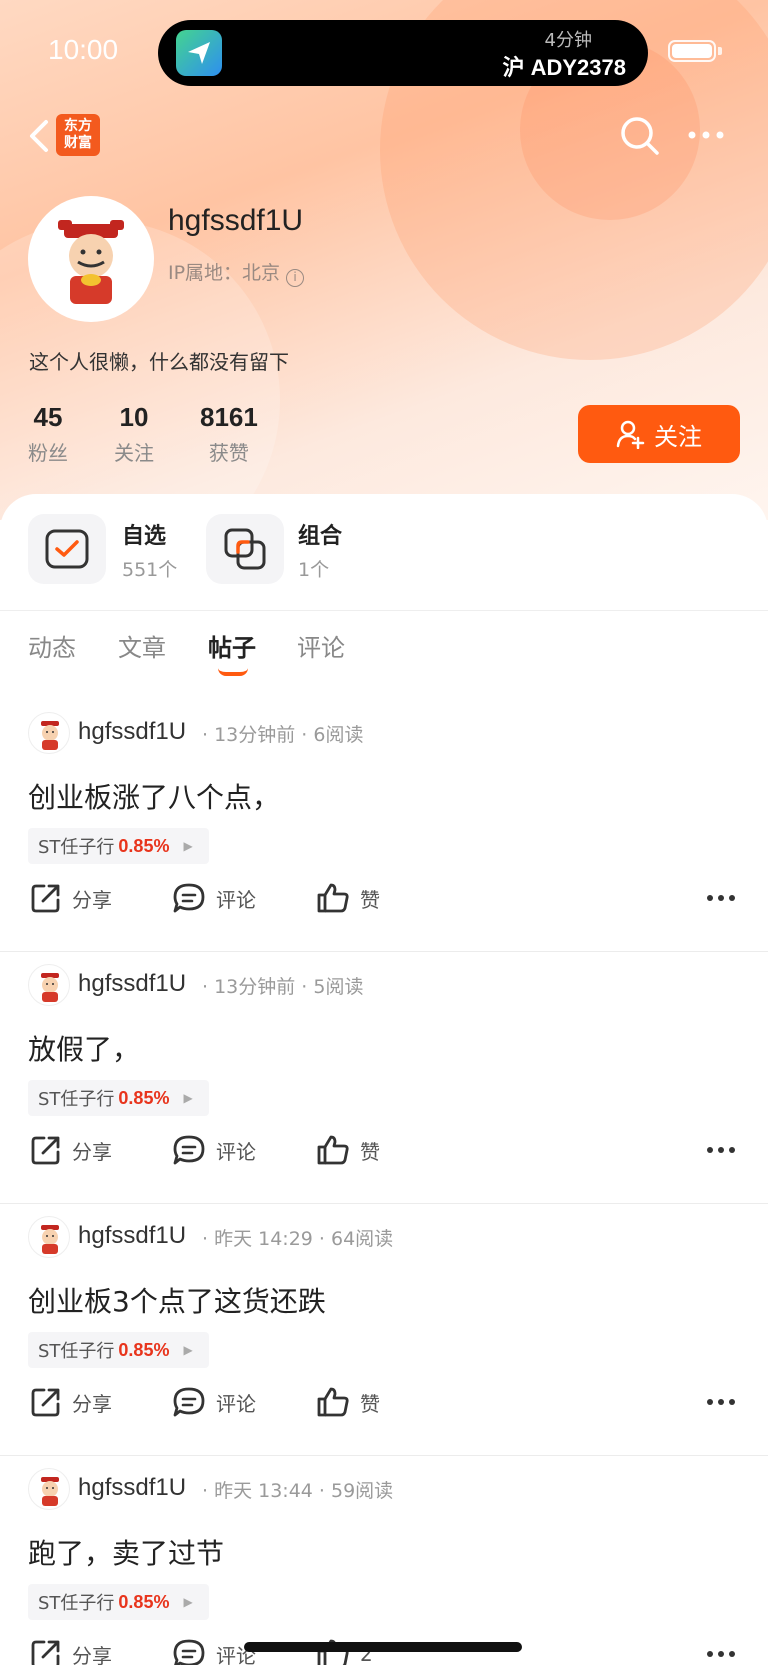  What do you see at coordinates (150, 570) in the screenshot?
I see `watchlist-count: 551个` at bounding box center [150, 570].